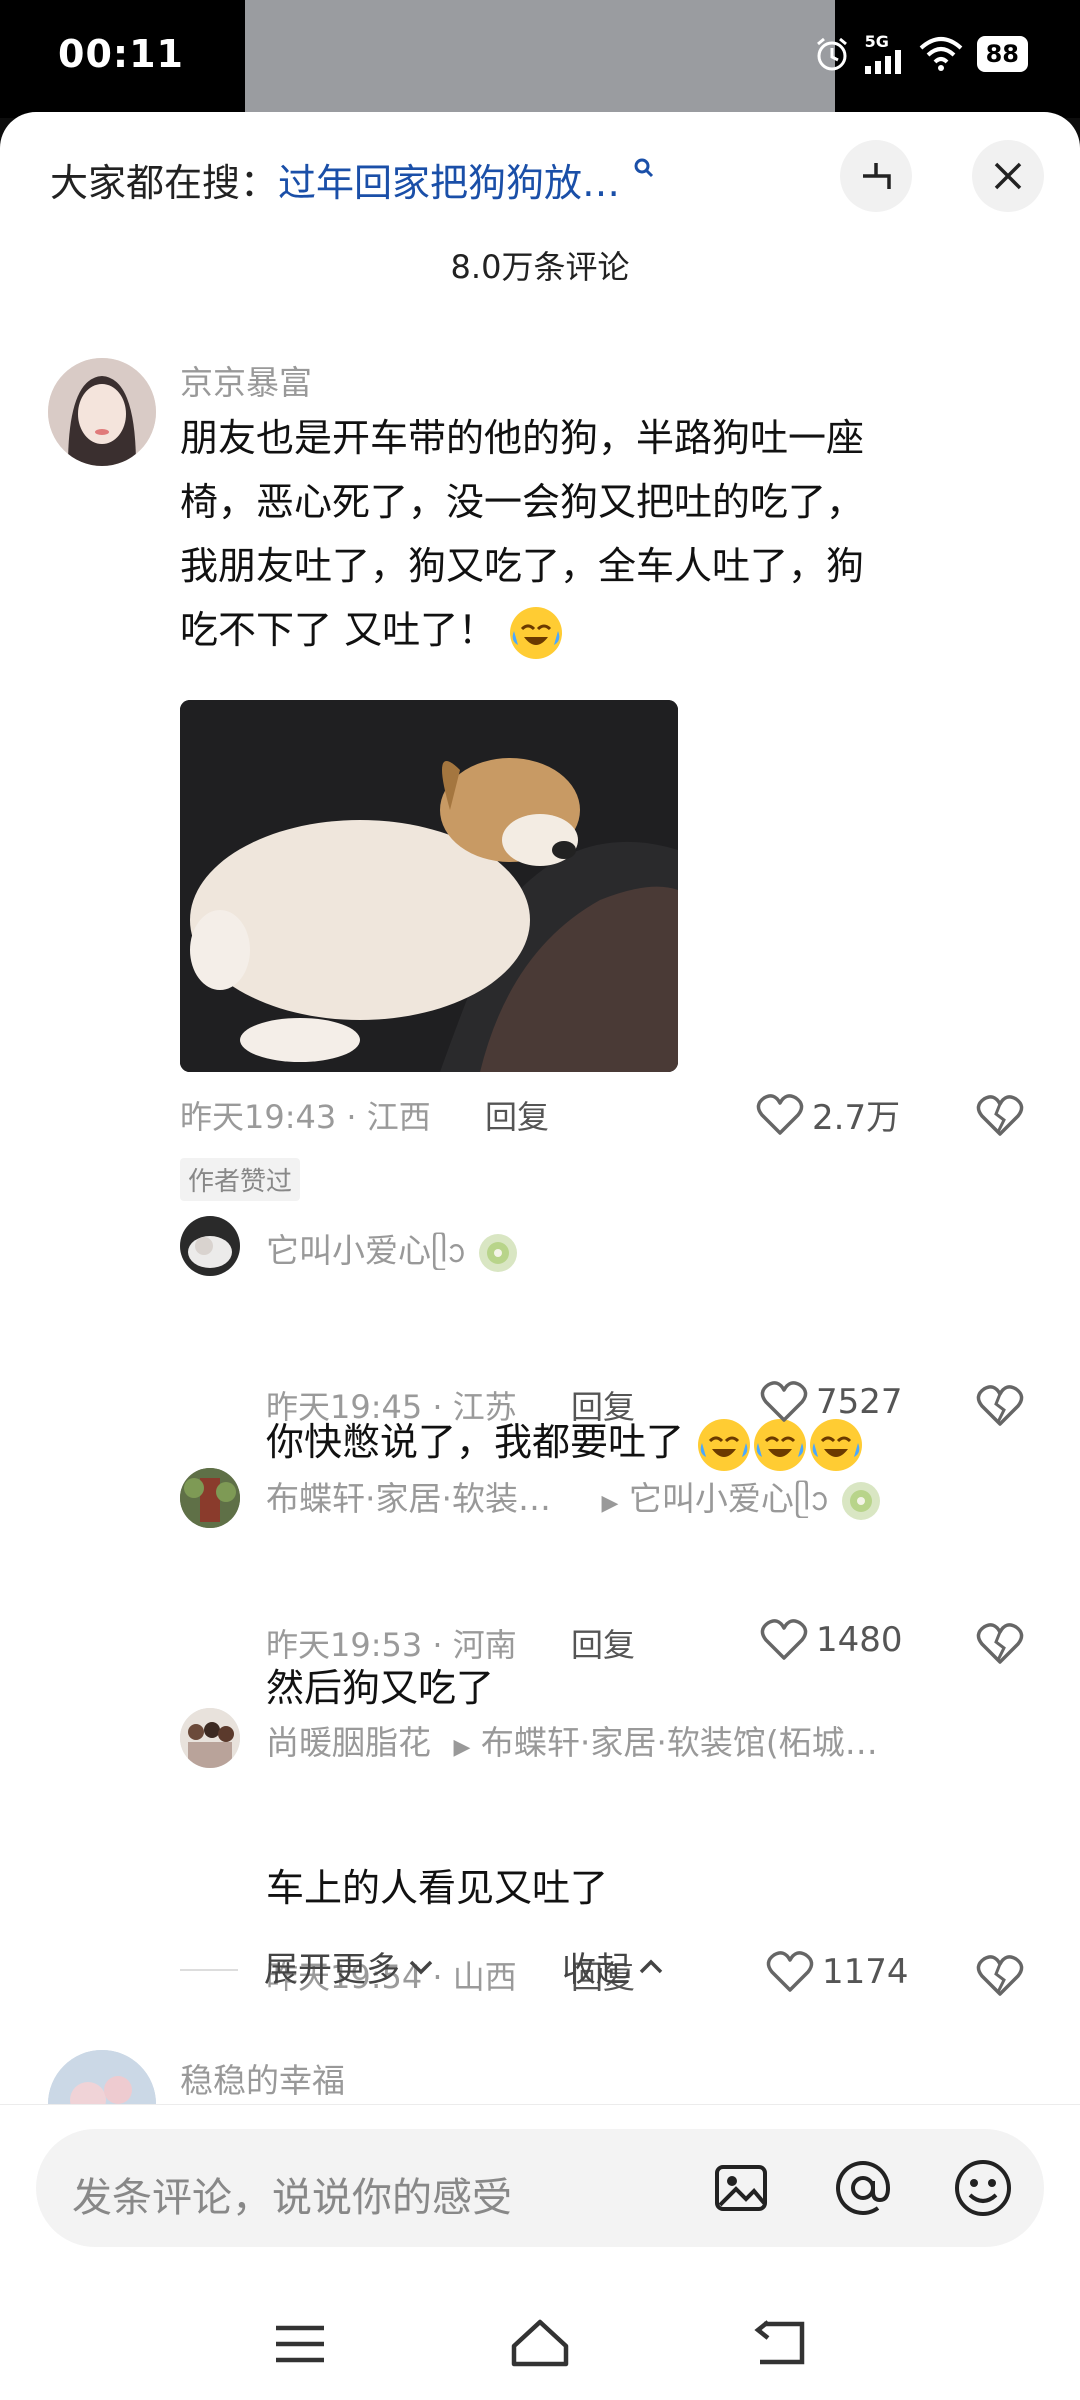 This screenshot has width=1080, height=2400. I want to click on comment-input-bar: 发条评论，说说你的感受, so click(540, 2196).